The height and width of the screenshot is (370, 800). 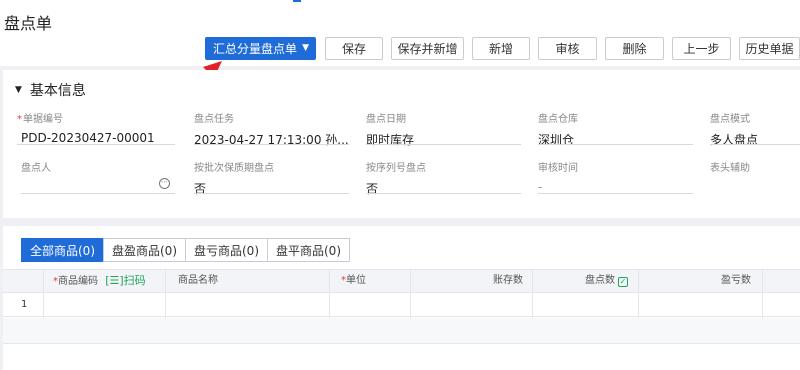 I want to click on table-row: 1, so click(x=401, y=305).